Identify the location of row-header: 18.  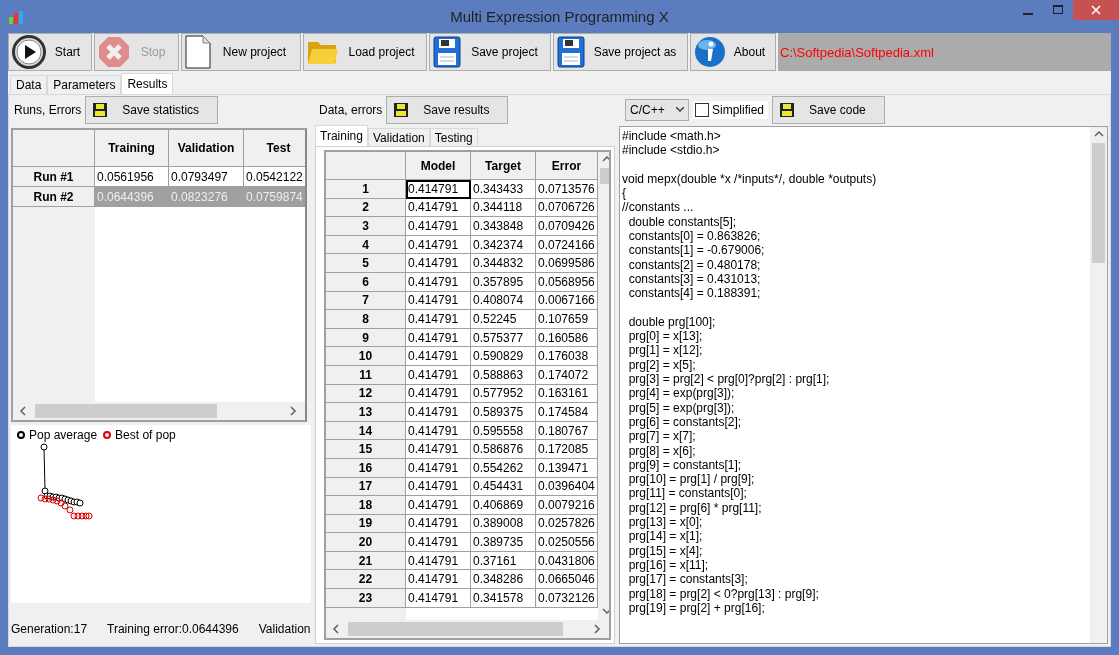
(366, 505).